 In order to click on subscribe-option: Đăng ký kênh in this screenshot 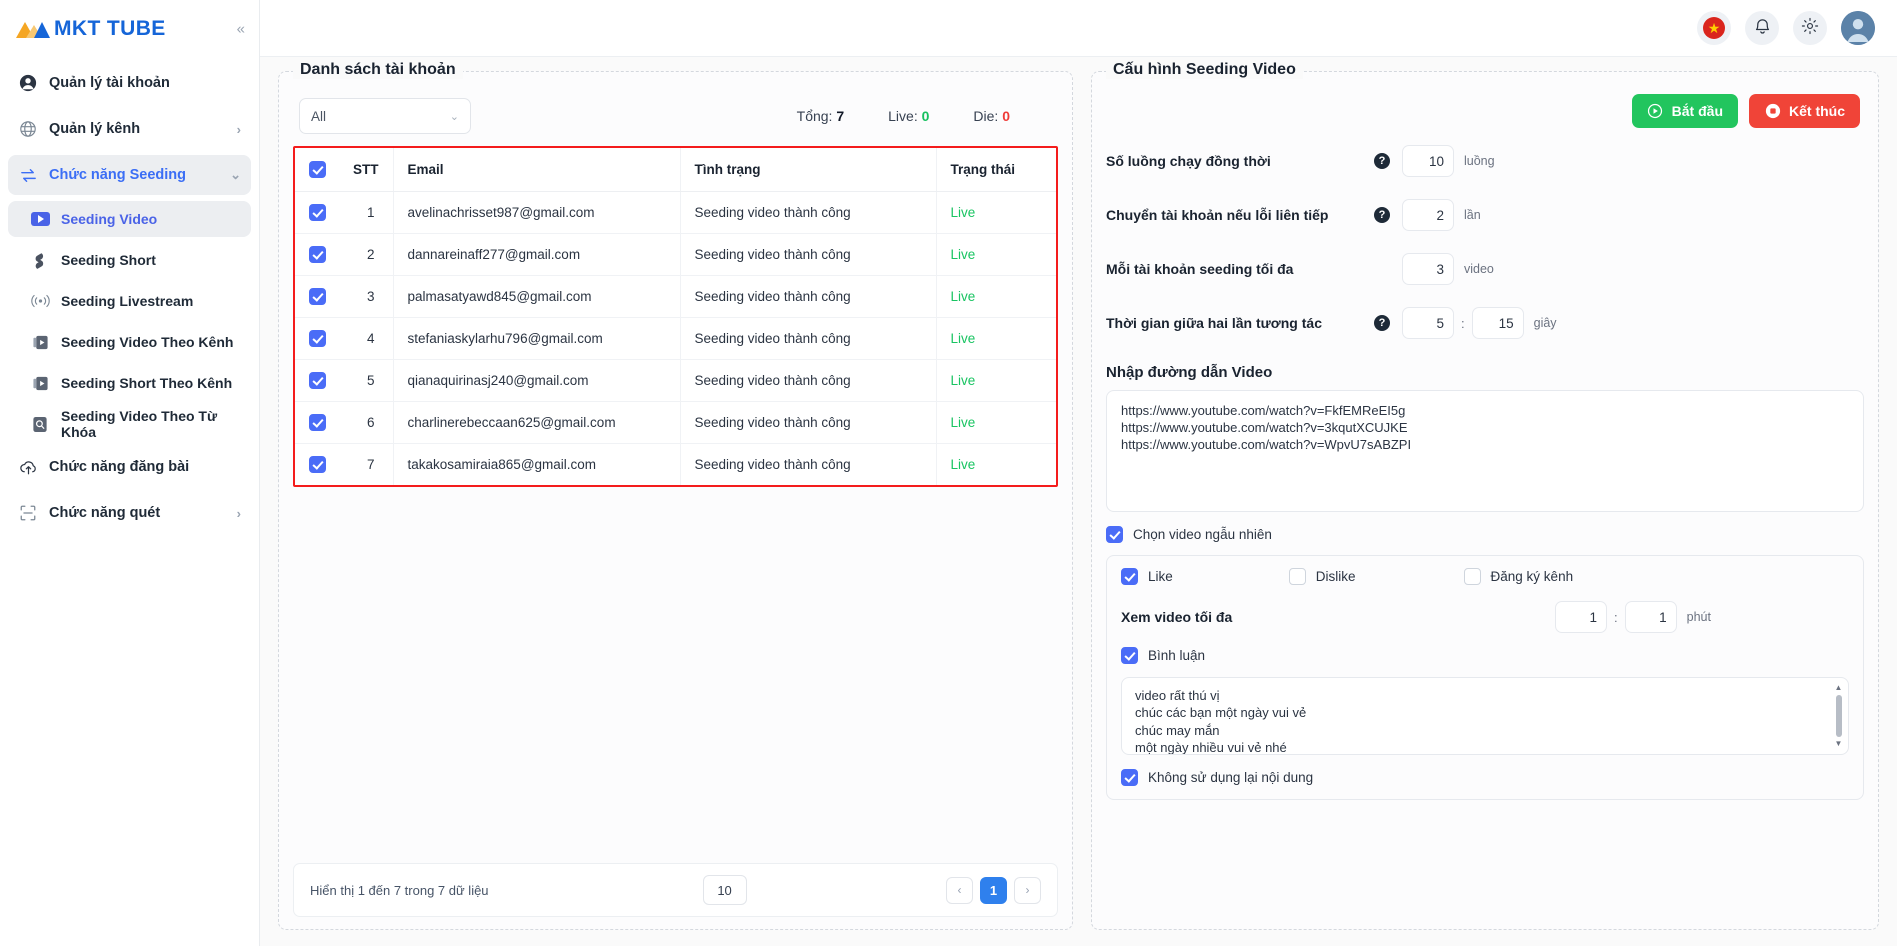, I will do `click(1518, 576)`.